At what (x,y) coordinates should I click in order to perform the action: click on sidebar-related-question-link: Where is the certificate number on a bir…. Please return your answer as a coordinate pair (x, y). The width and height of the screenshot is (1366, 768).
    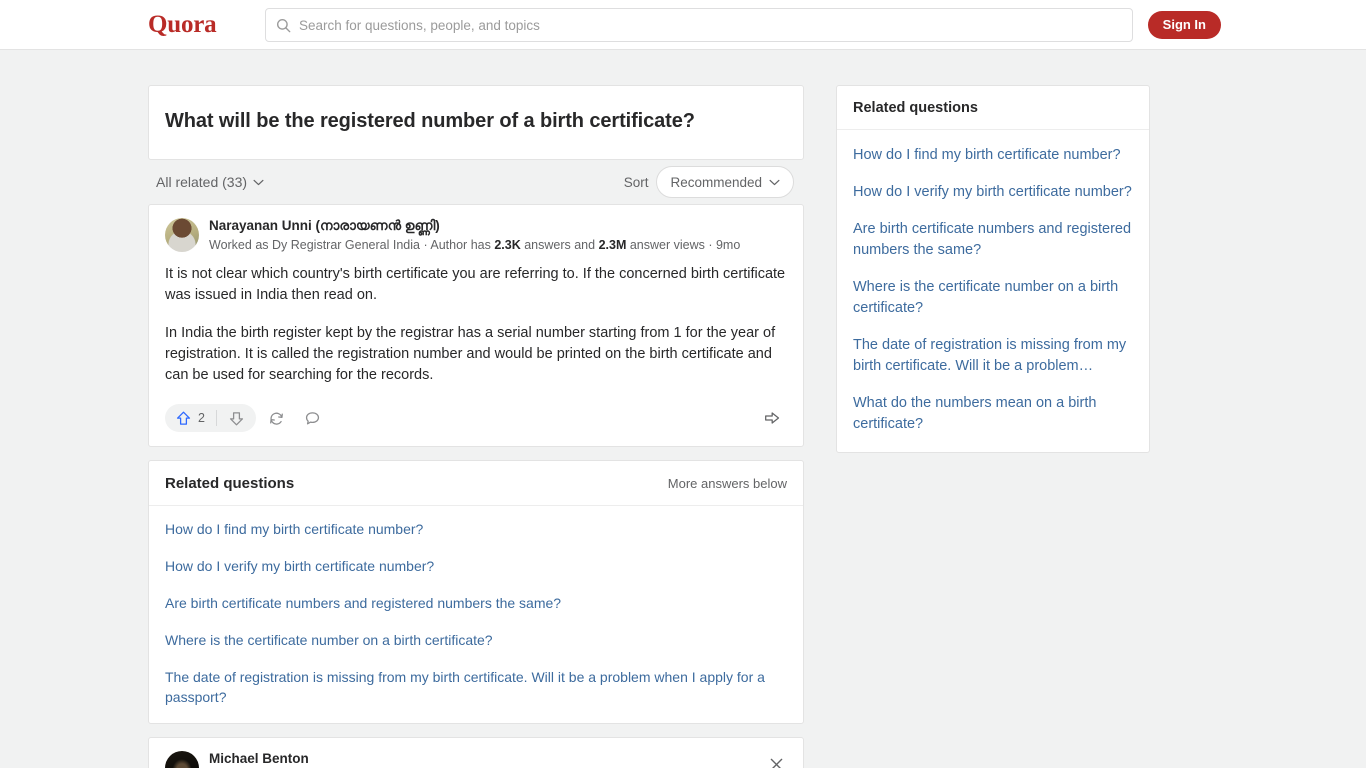
    Looking at the image, I should click on (993, 298).